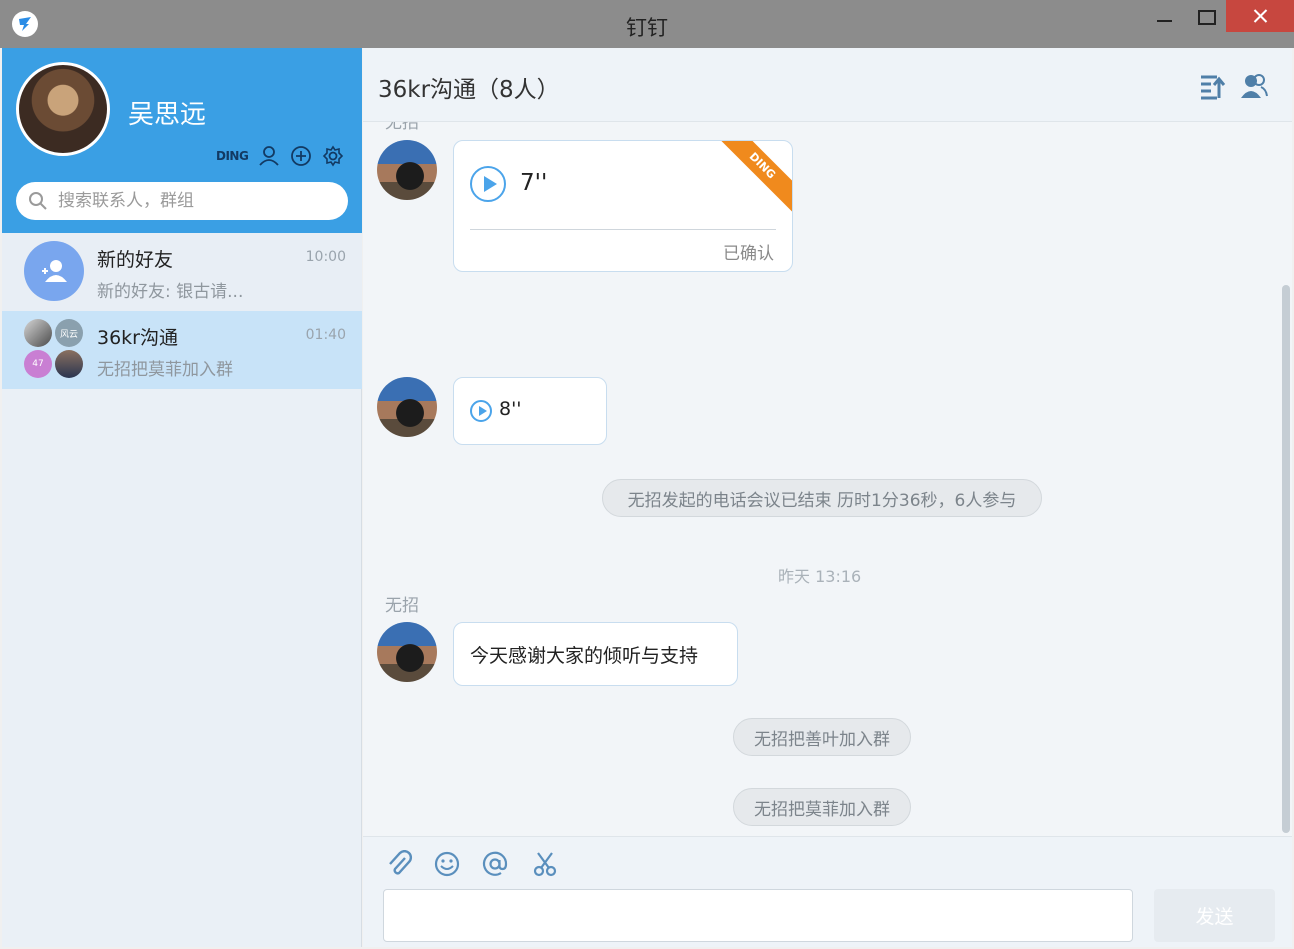 The width and height of the screenshot is (1294, 949). What do you see at coordinates (530, 411) in the screenshot?
I see `voice-message: 8''` at bounding box center [530, 411].